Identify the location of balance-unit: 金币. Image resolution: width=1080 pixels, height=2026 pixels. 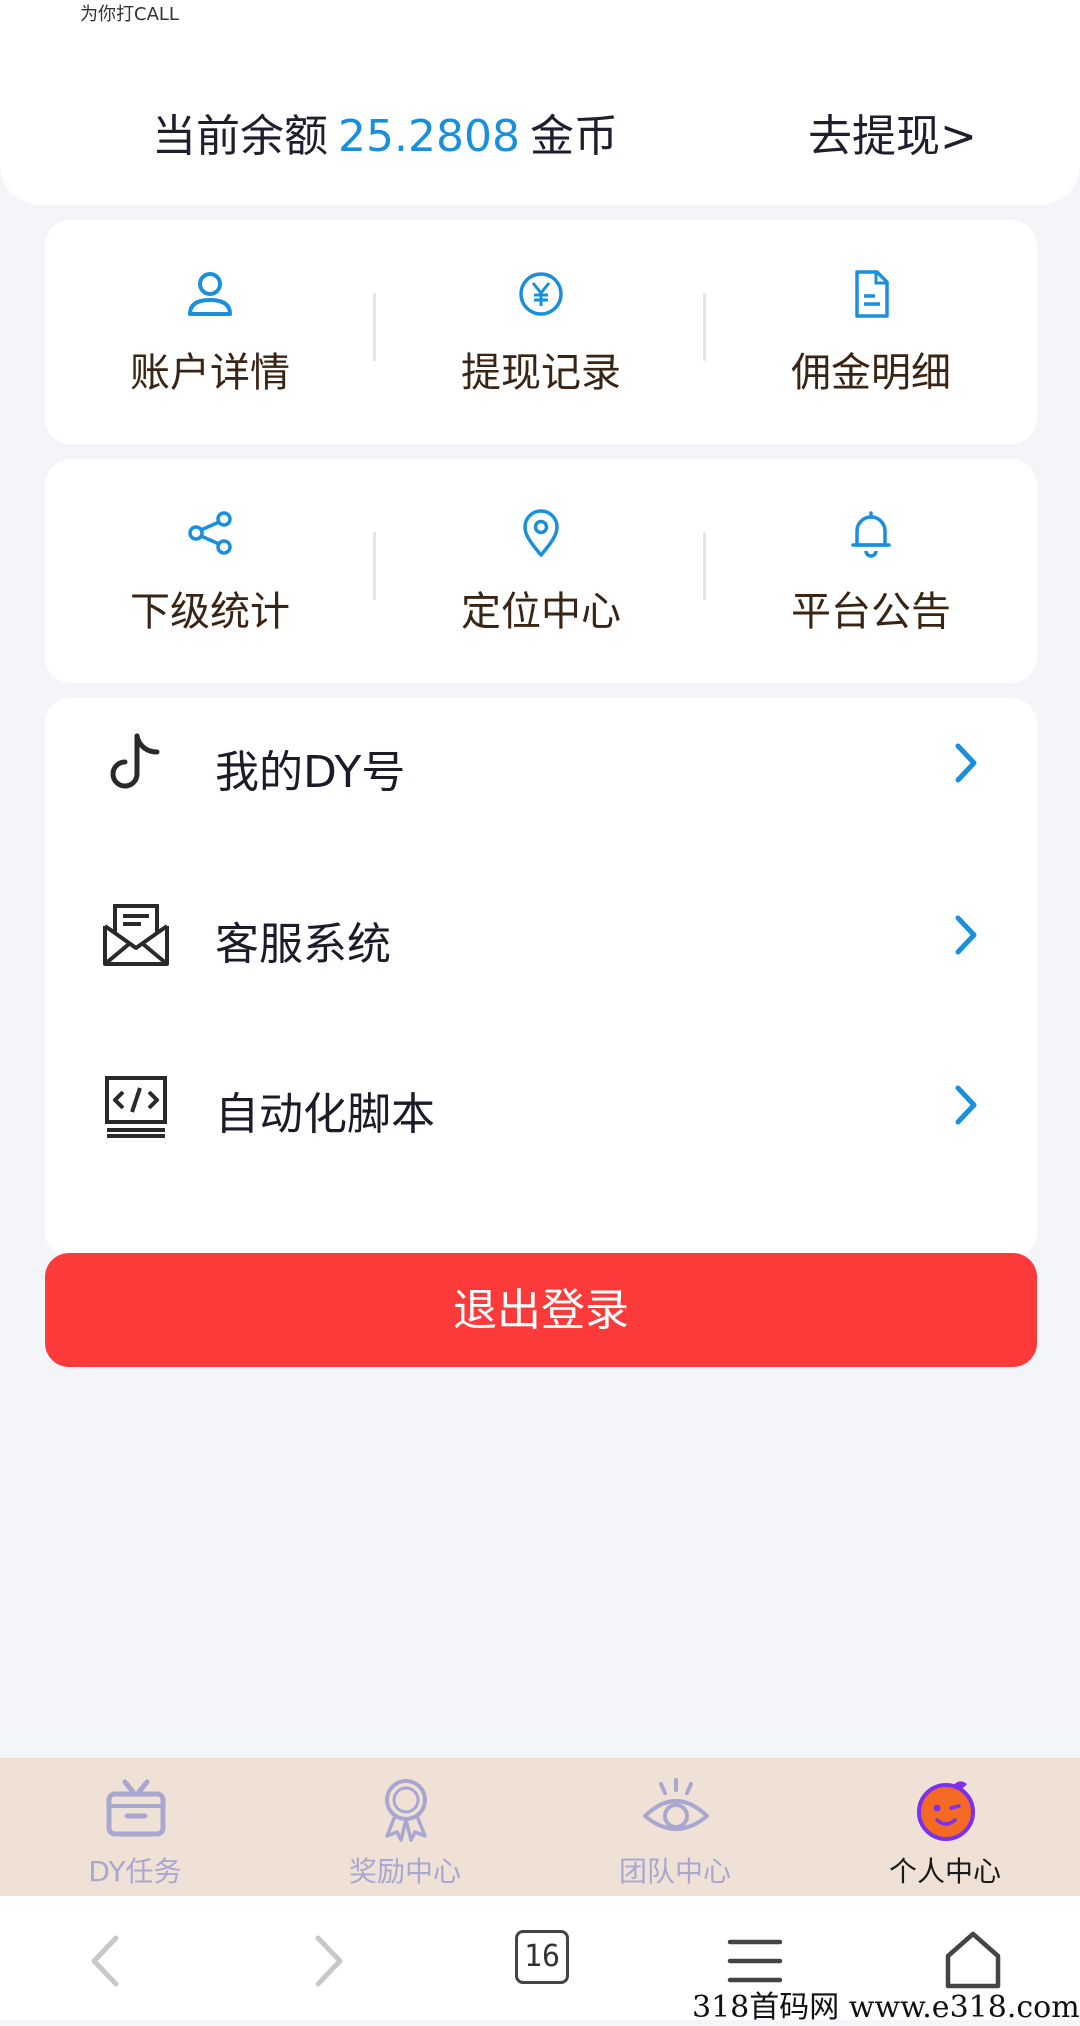
(573, 136).